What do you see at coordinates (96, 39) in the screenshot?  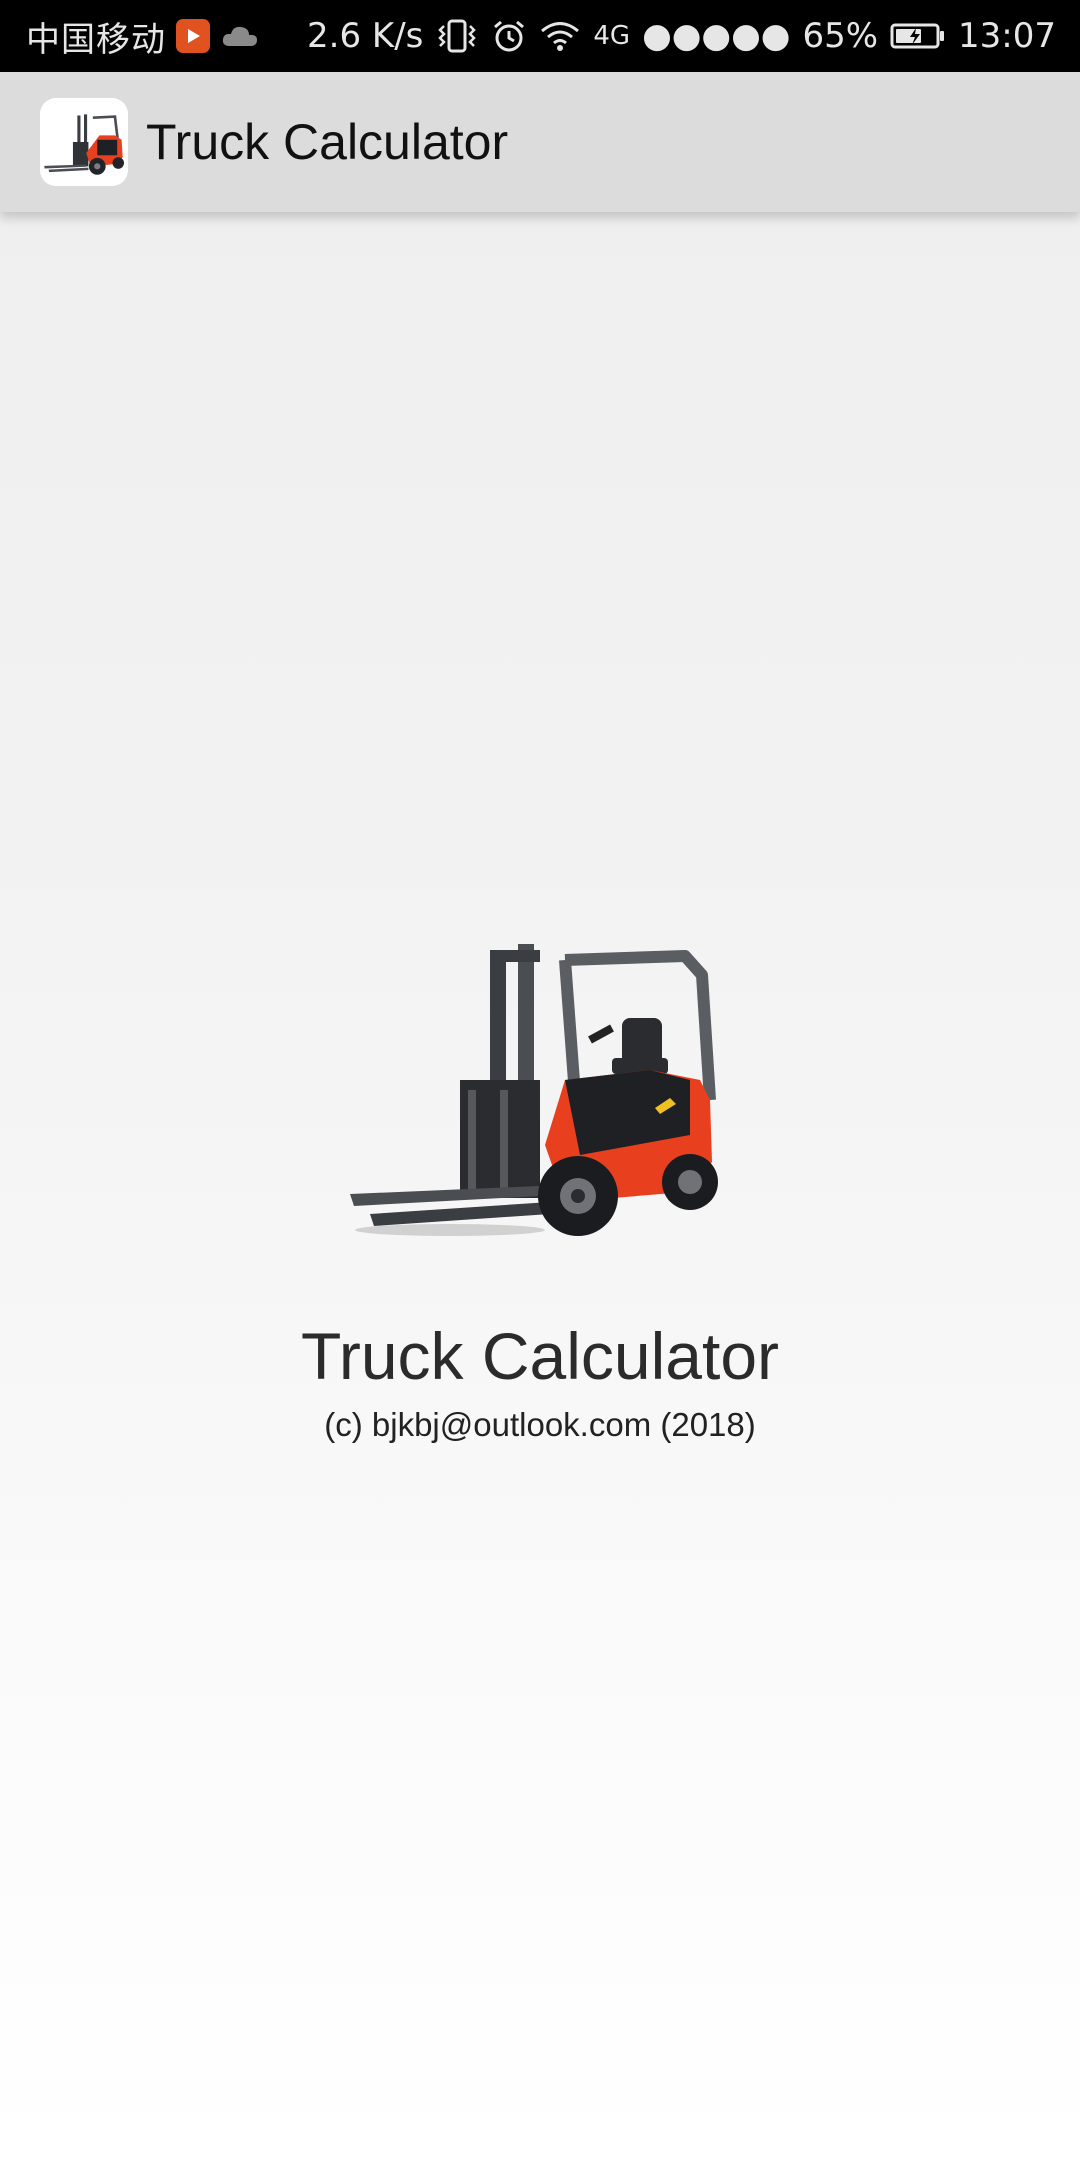 I see `carrier-name: 中国移动` at bounding box center [96, 39].